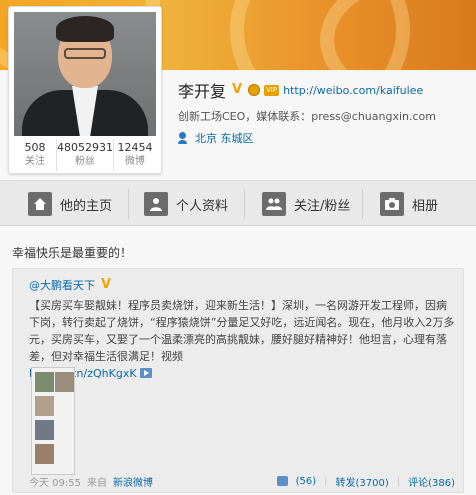  I want to click on video-icon, so click(146, 373).